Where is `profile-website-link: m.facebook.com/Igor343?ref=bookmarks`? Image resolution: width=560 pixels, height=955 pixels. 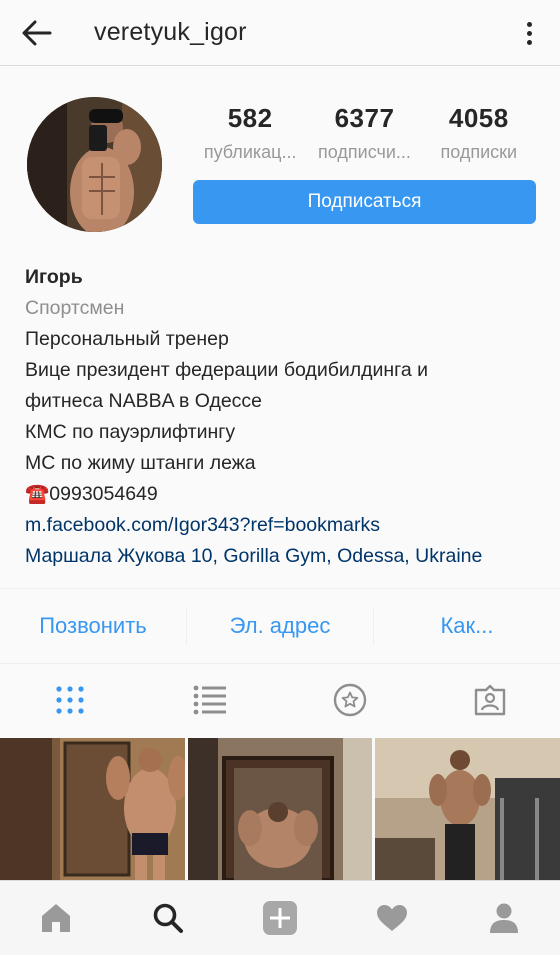
profile-website-link: m.facebook.com/Igor343?ref=bookmarks is located at coordinates (285, 525).